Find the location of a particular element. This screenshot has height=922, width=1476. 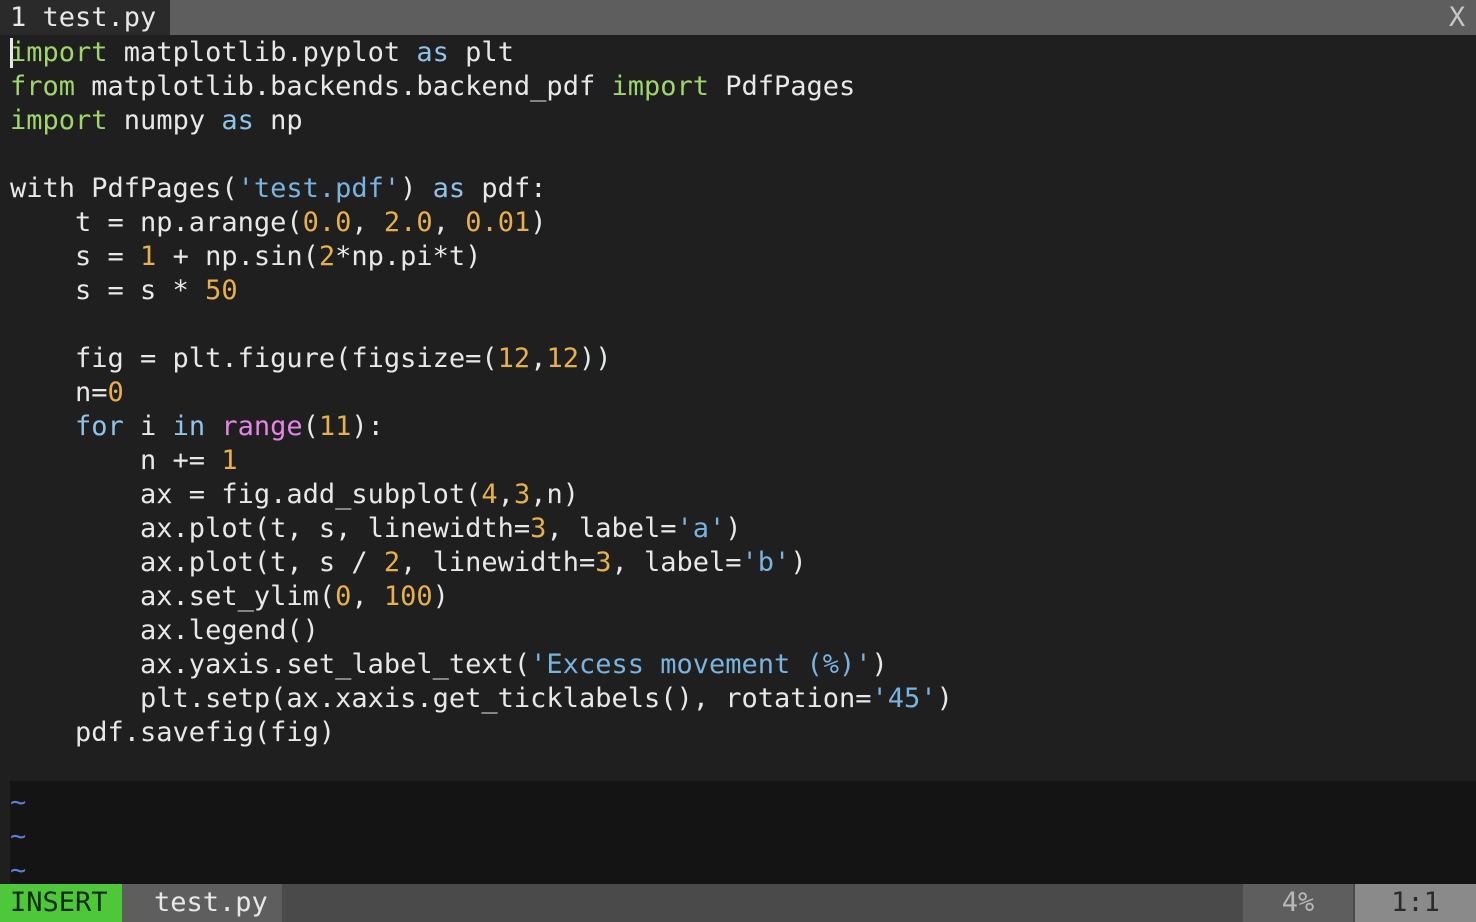

code-token: ax.legend() is located at coordinates (164, 630).